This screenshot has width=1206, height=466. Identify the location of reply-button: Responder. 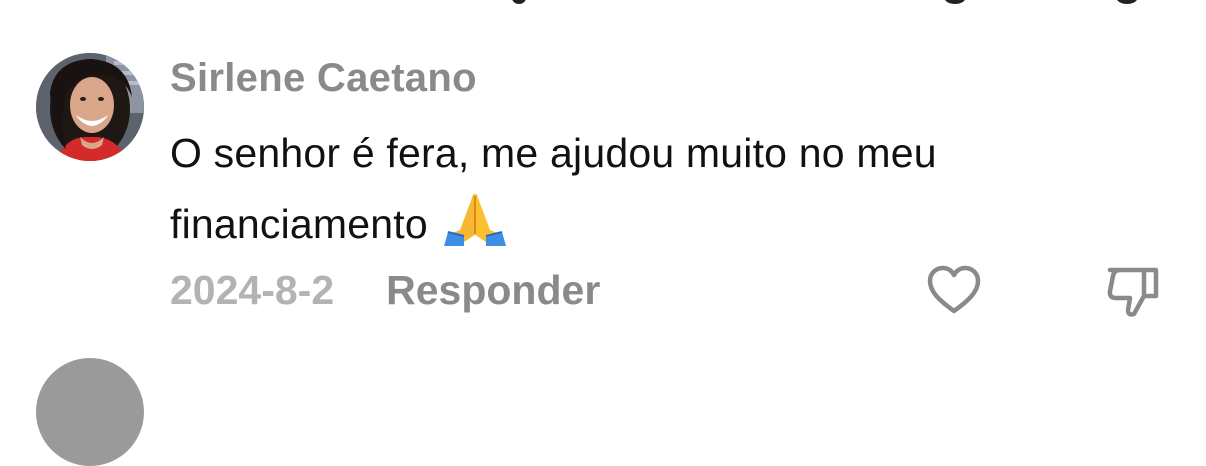
(493, 290).